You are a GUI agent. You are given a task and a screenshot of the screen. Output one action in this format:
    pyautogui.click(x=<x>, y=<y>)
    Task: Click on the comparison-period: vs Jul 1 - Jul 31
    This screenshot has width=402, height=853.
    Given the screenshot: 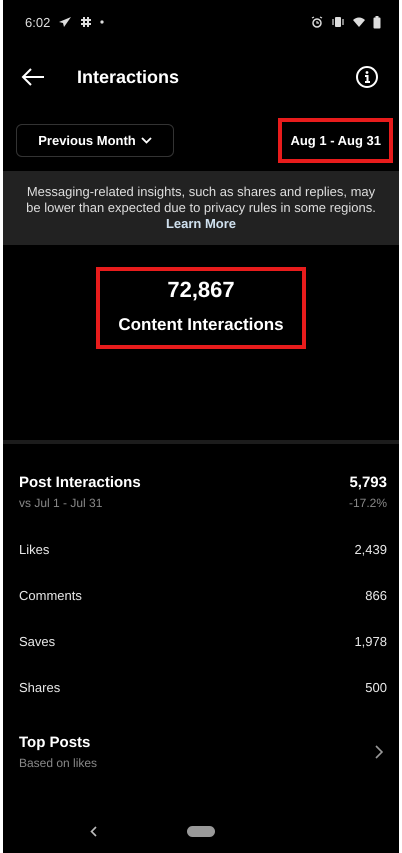 What is the action you would take?
    pyautogui.click(x=61, y=503)
    